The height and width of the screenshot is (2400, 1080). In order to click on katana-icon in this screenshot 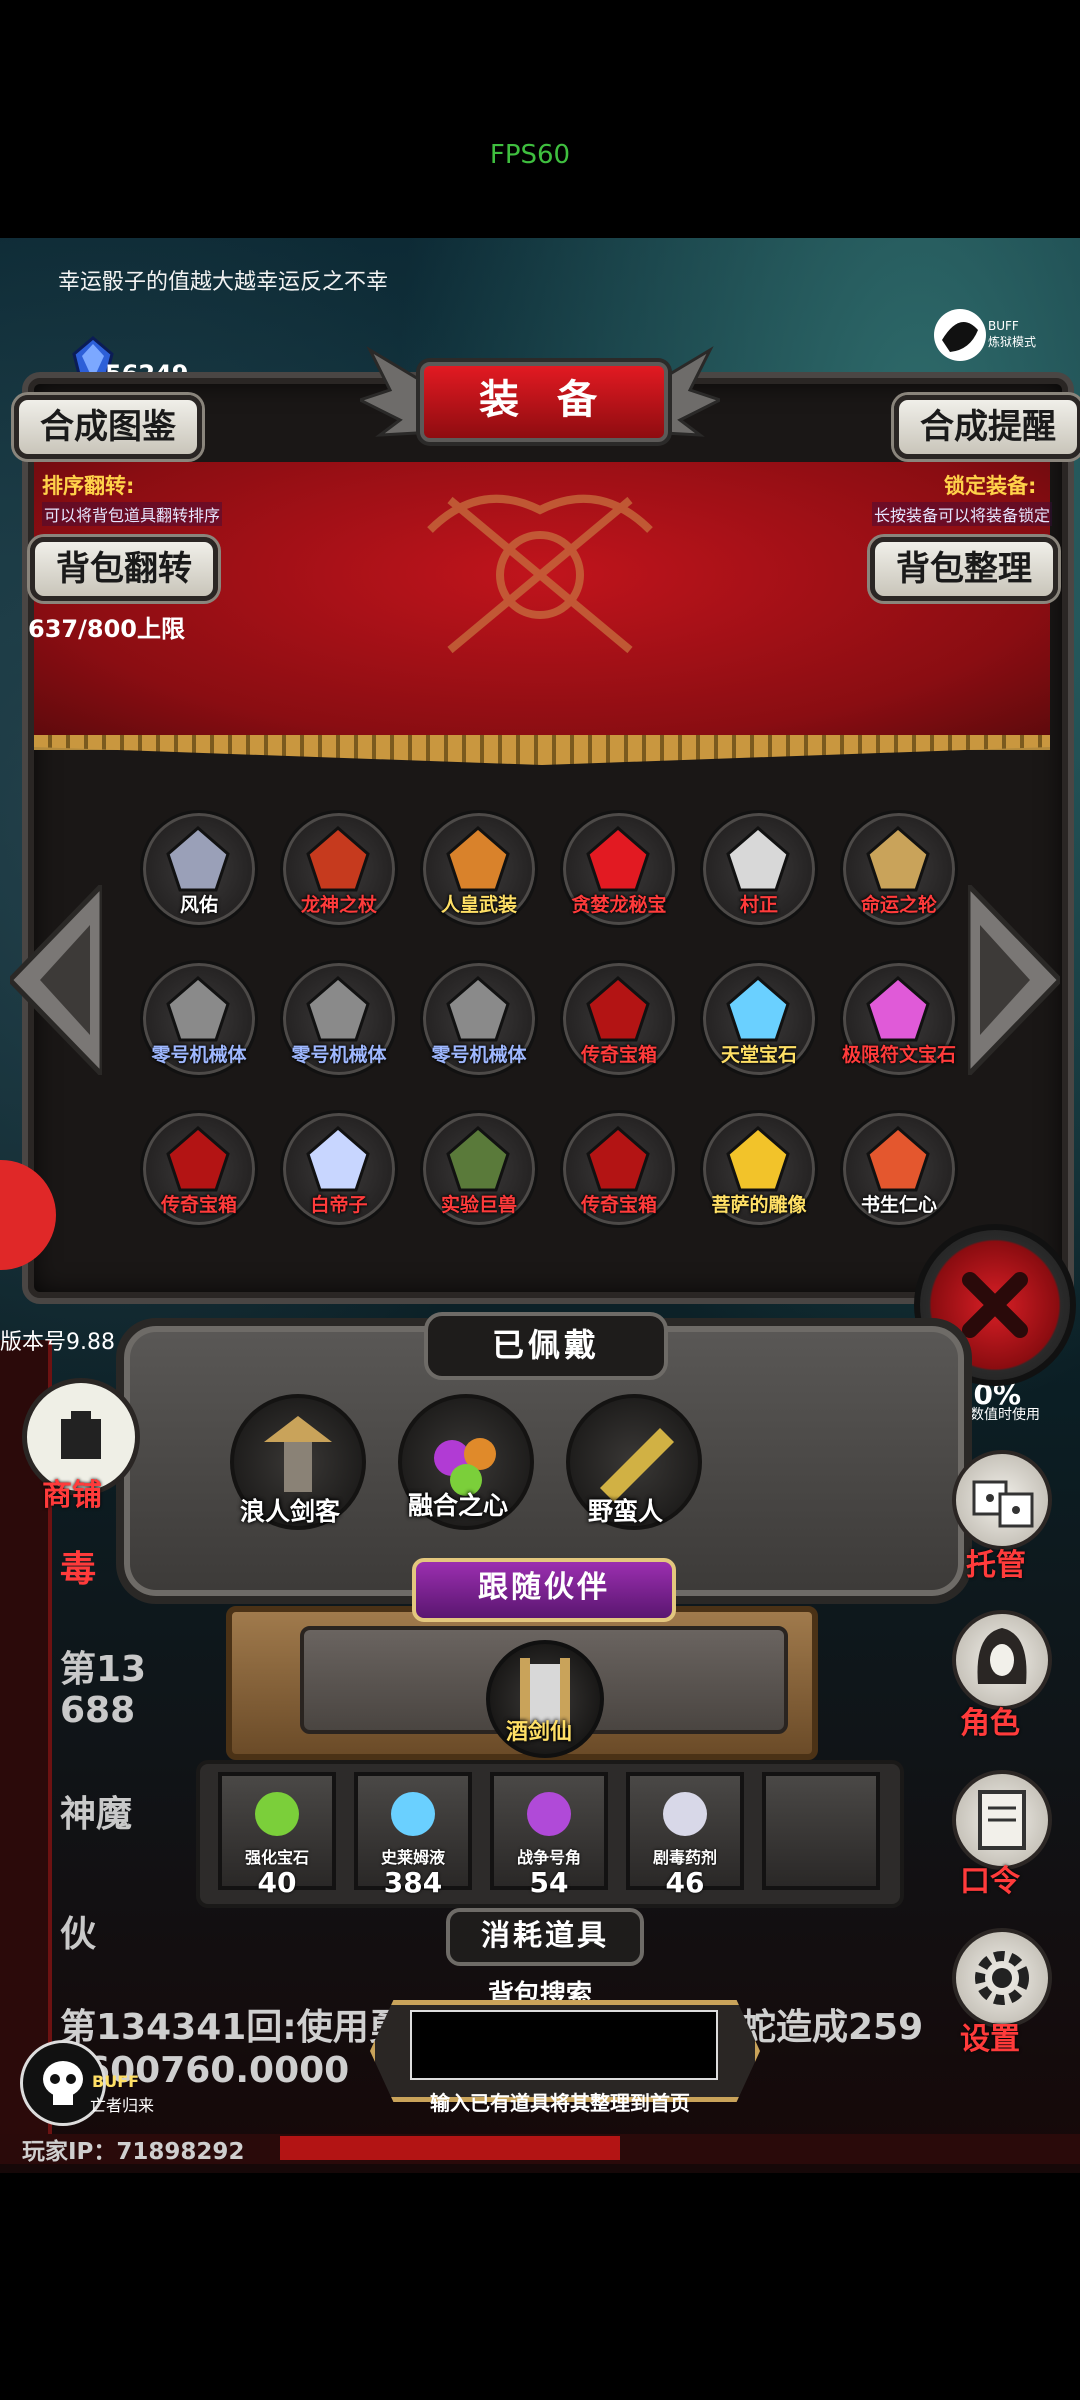, I will do `click(758, 859)`.